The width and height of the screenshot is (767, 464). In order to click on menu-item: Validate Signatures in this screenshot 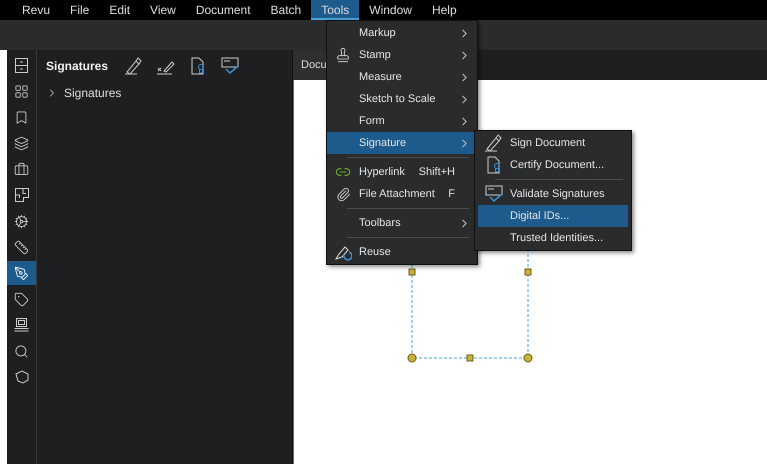, I will do `click(553, 194)`.